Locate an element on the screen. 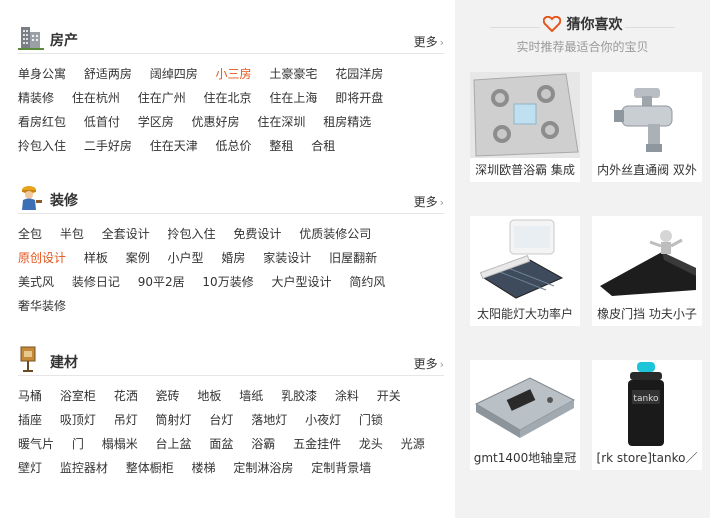 The height and width of the screenshot is (518, 710). category-link: 低首付 is located at coordinates (102, 122).